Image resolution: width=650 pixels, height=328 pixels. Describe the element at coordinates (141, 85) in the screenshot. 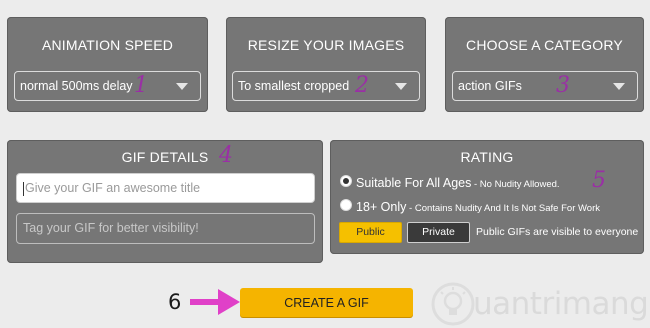

I see `step-marker-1: 1` at that location.